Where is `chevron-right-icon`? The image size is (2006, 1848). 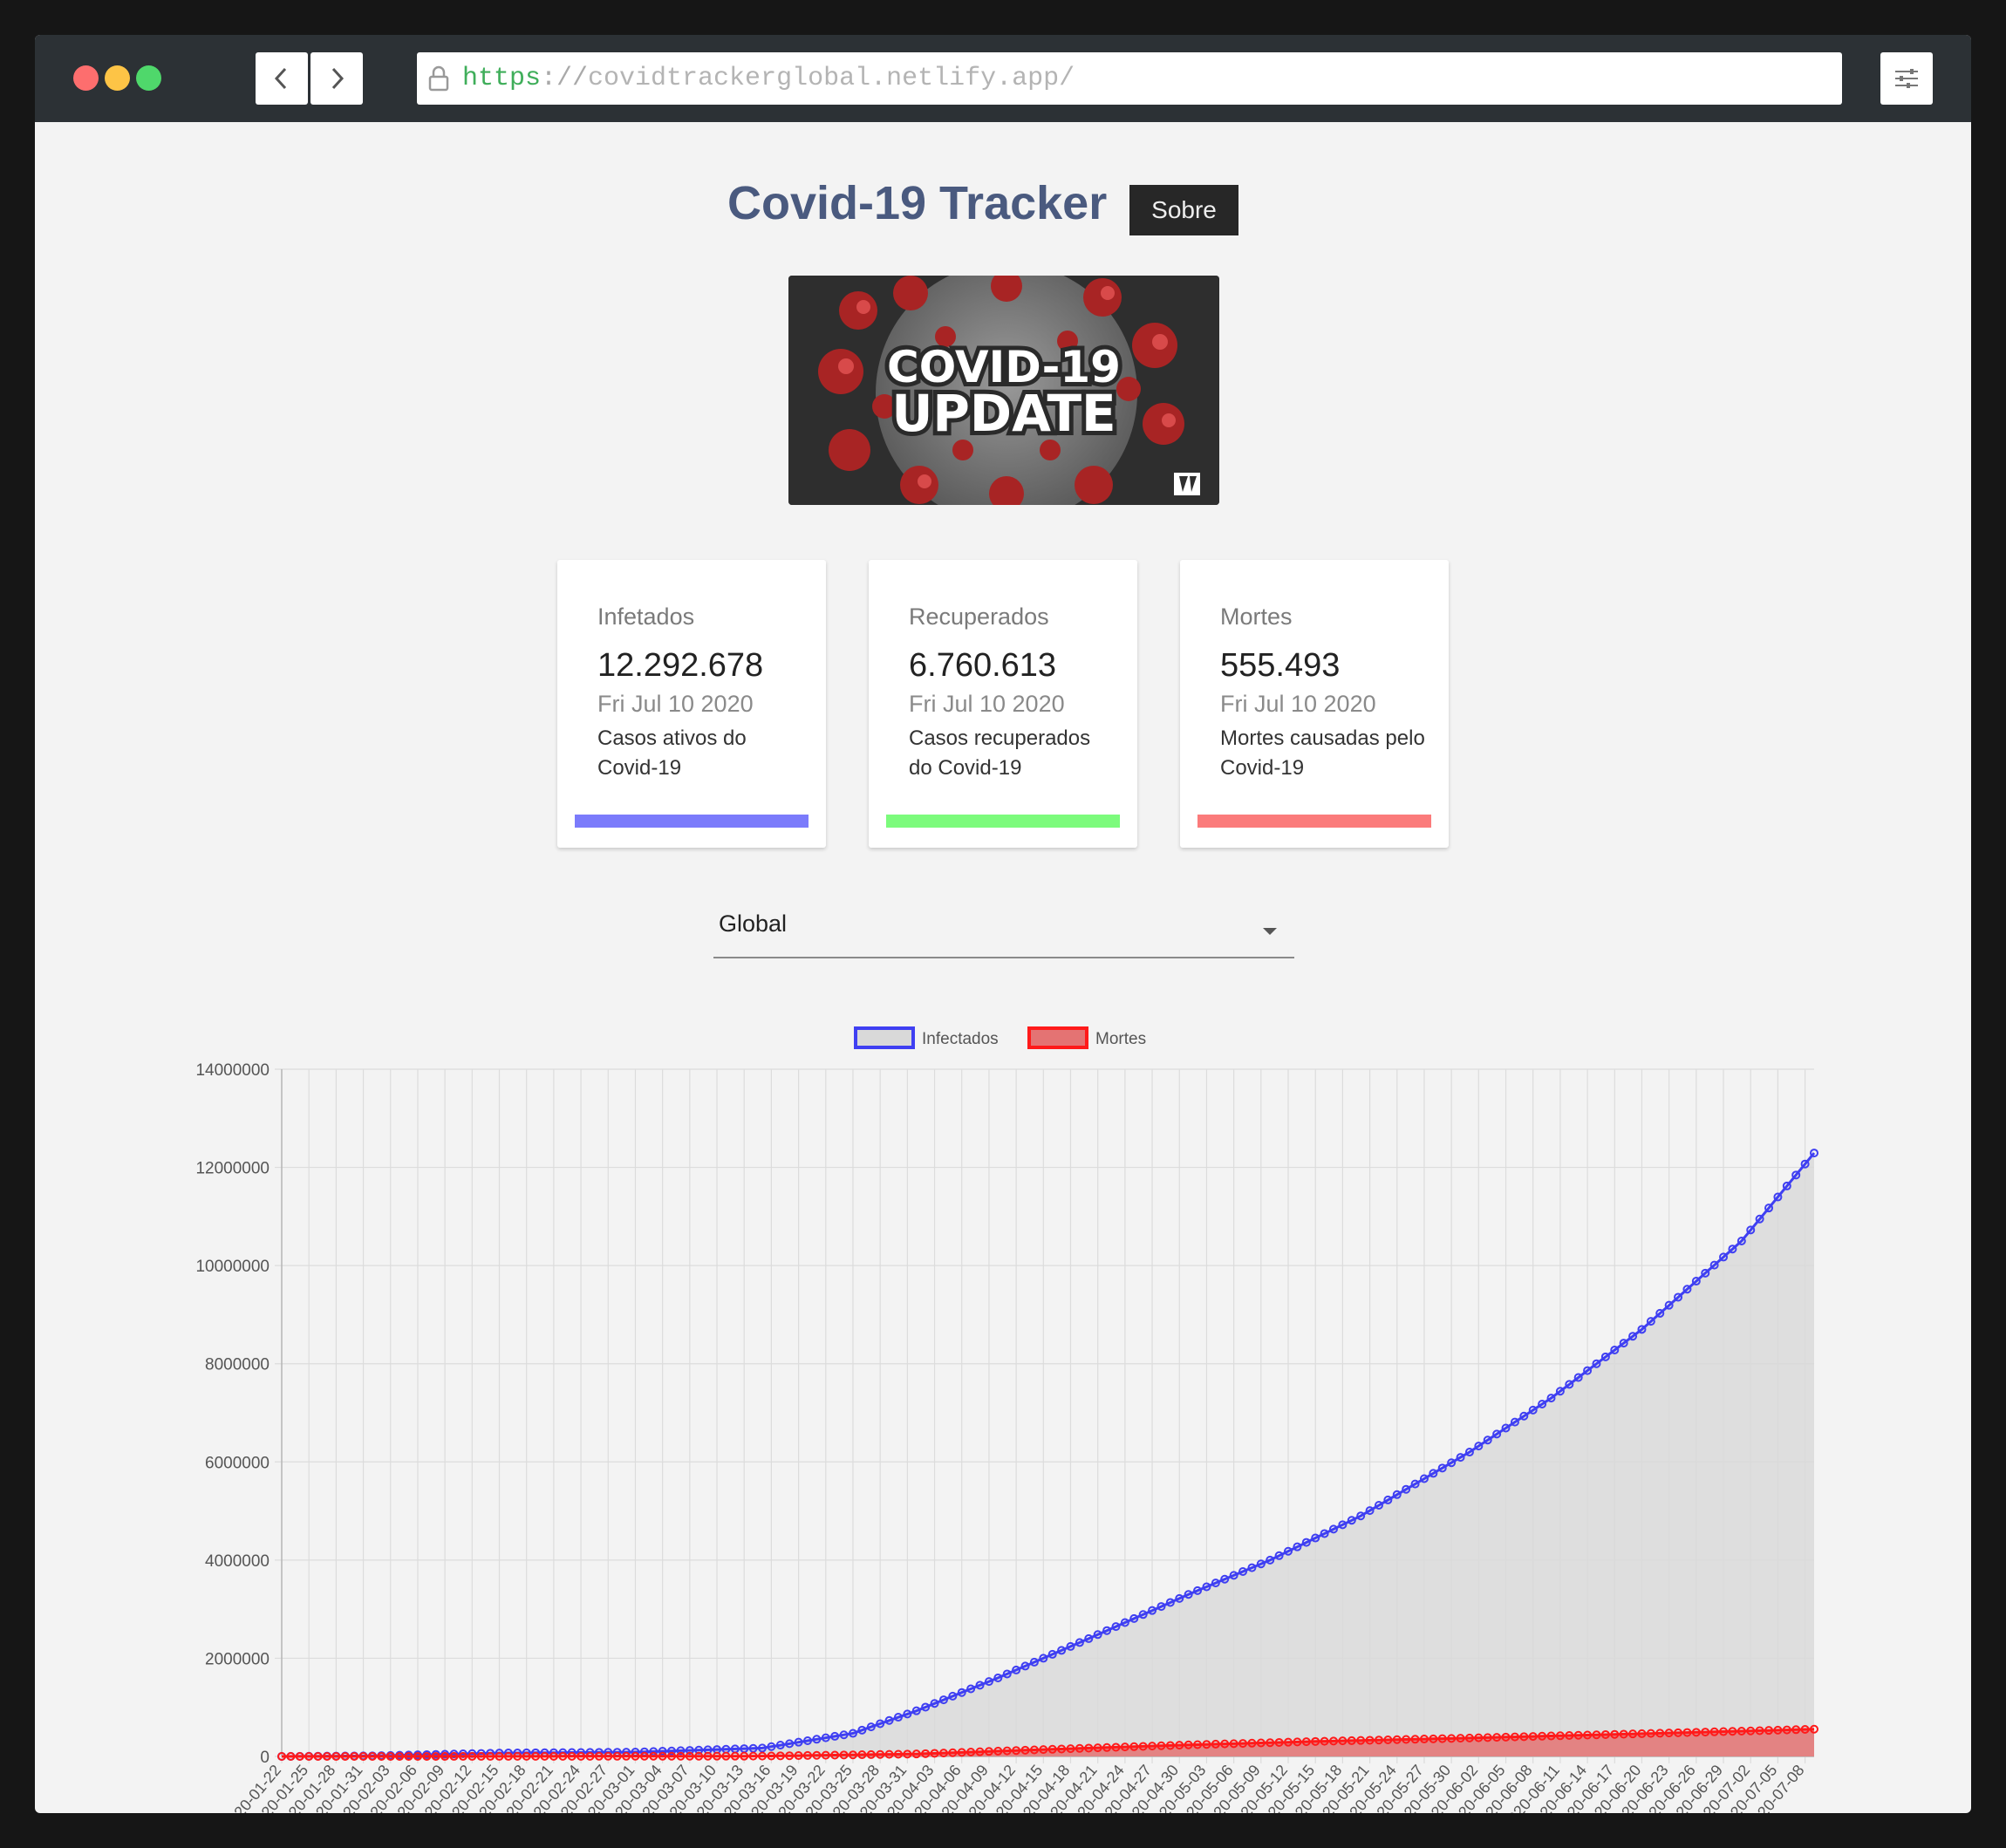 chevron-right-icon is located at coordinates (338, 78).